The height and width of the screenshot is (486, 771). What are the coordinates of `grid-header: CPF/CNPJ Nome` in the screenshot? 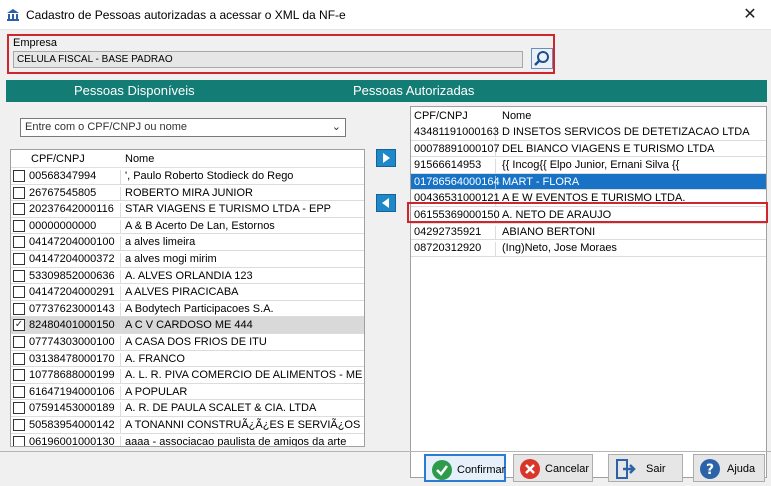 It's located at (588, 115).